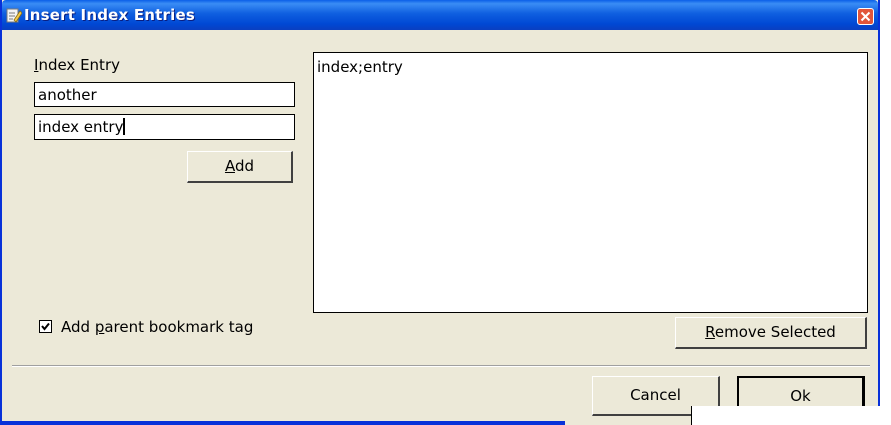 This screenshot has width=891, height=425. Describe the element at coordinates (771, 333) in the screenshot. I see `remove-selected-button: Remove Selected` at that location.